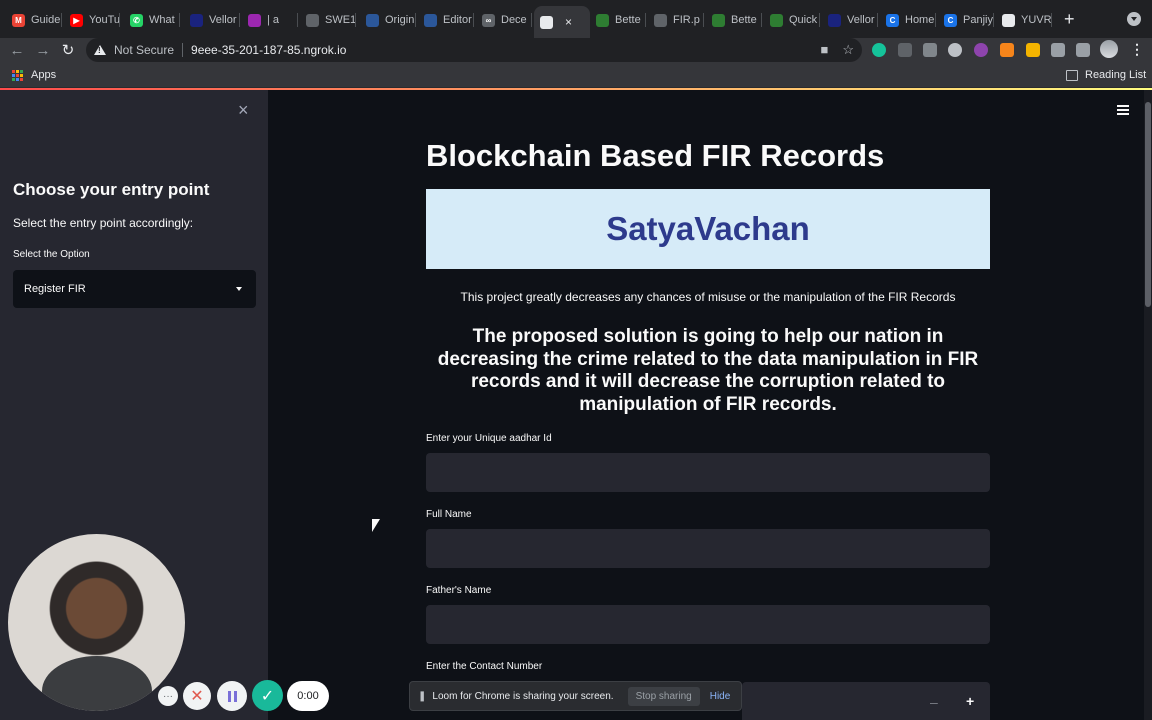 Image resolution: width=1152 pixels, height=720 pixels. Describe the element at coordinates (970, 701) in the screenshot. I see `increment-button: +` at that location.